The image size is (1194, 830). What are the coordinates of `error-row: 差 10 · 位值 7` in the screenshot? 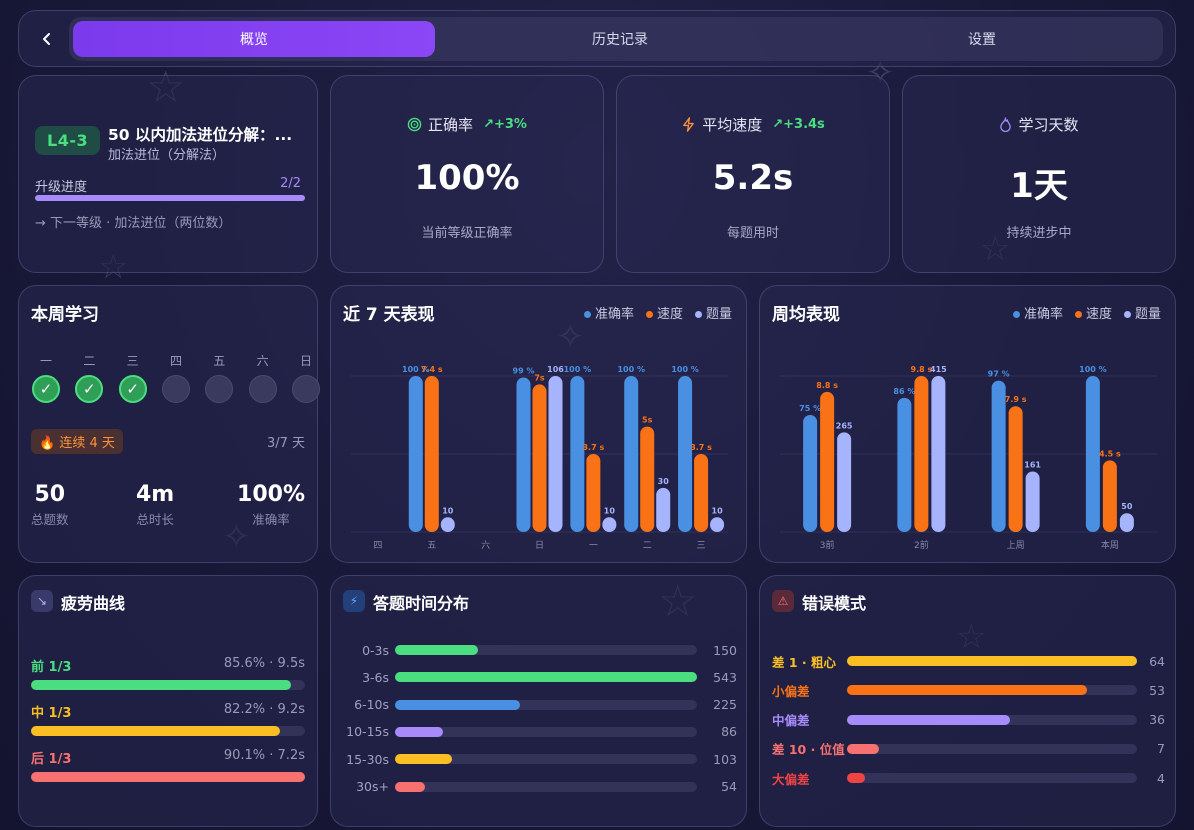 It's located at (969, 749).